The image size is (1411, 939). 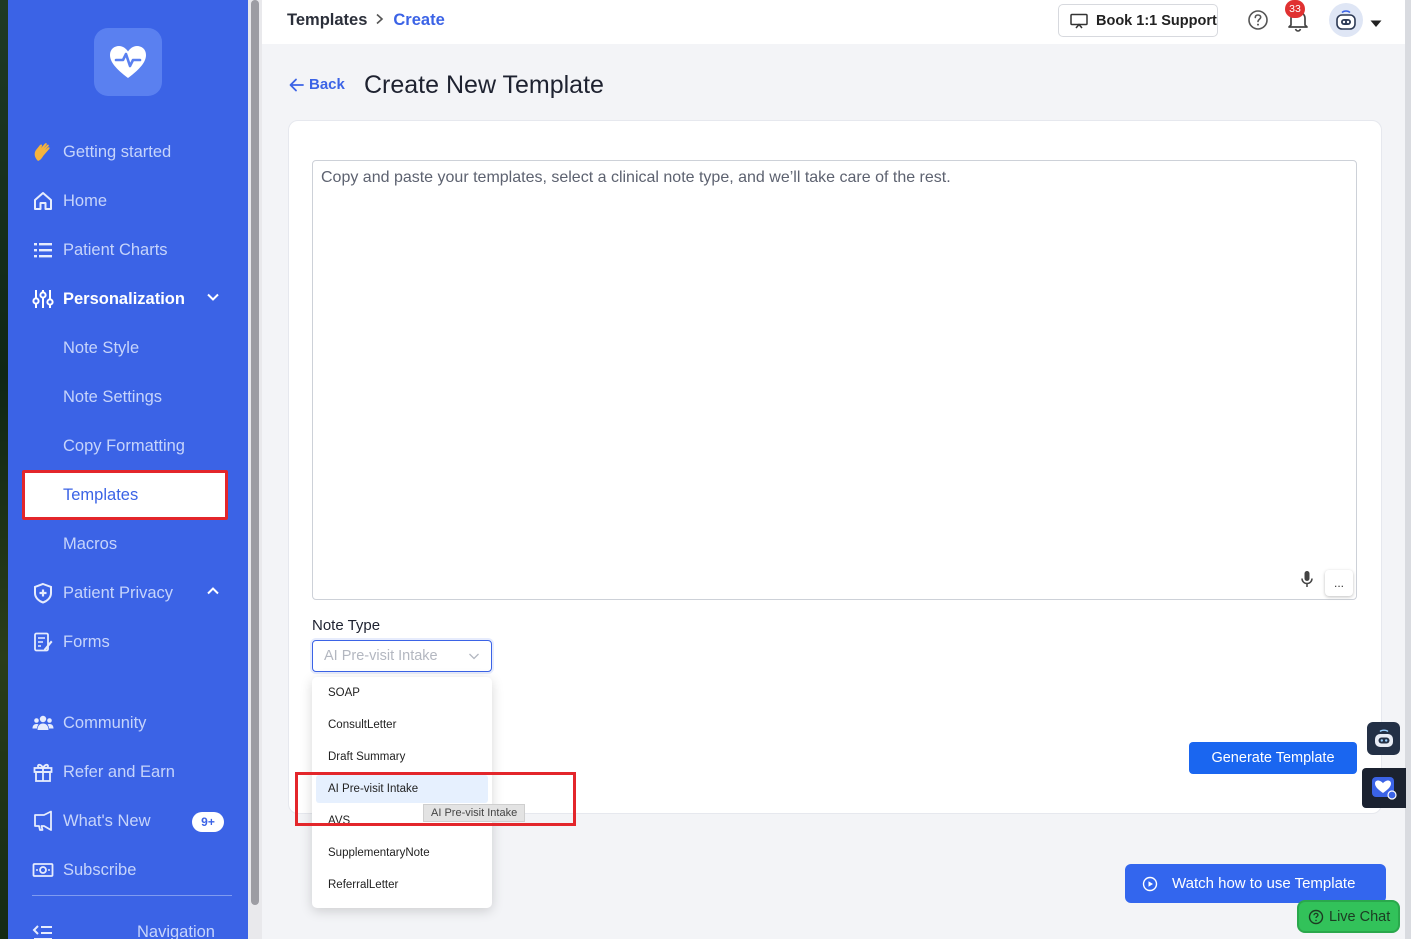 What do you see at coordinates (124, 298) in the screenshot?
I see `sidebar-item-label: Personalization` at bounding box center [124, 298].